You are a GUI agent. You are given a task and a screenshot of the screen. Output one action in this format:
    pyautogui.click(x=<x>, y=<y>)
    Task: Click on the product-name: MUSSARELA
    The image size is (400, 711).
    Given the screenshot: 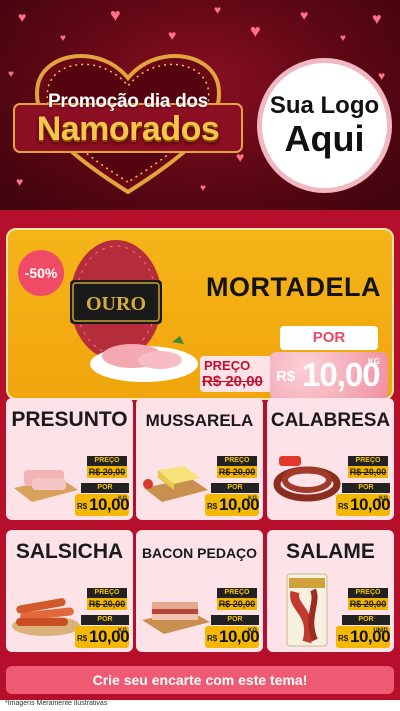 What is the action you would take?
    pyautogui.click(x=199, y=420)
    